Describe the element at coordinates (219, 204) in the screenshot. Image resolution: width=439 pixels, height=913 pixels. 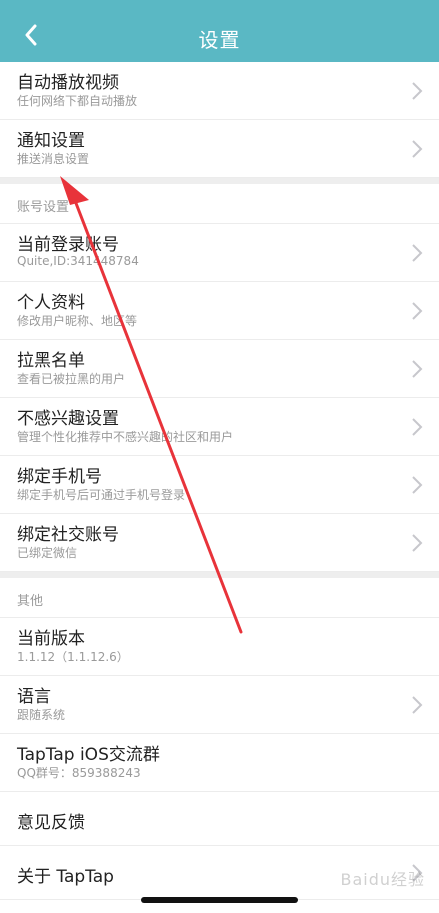
I see `section-header-account: 账号设置` at that location.